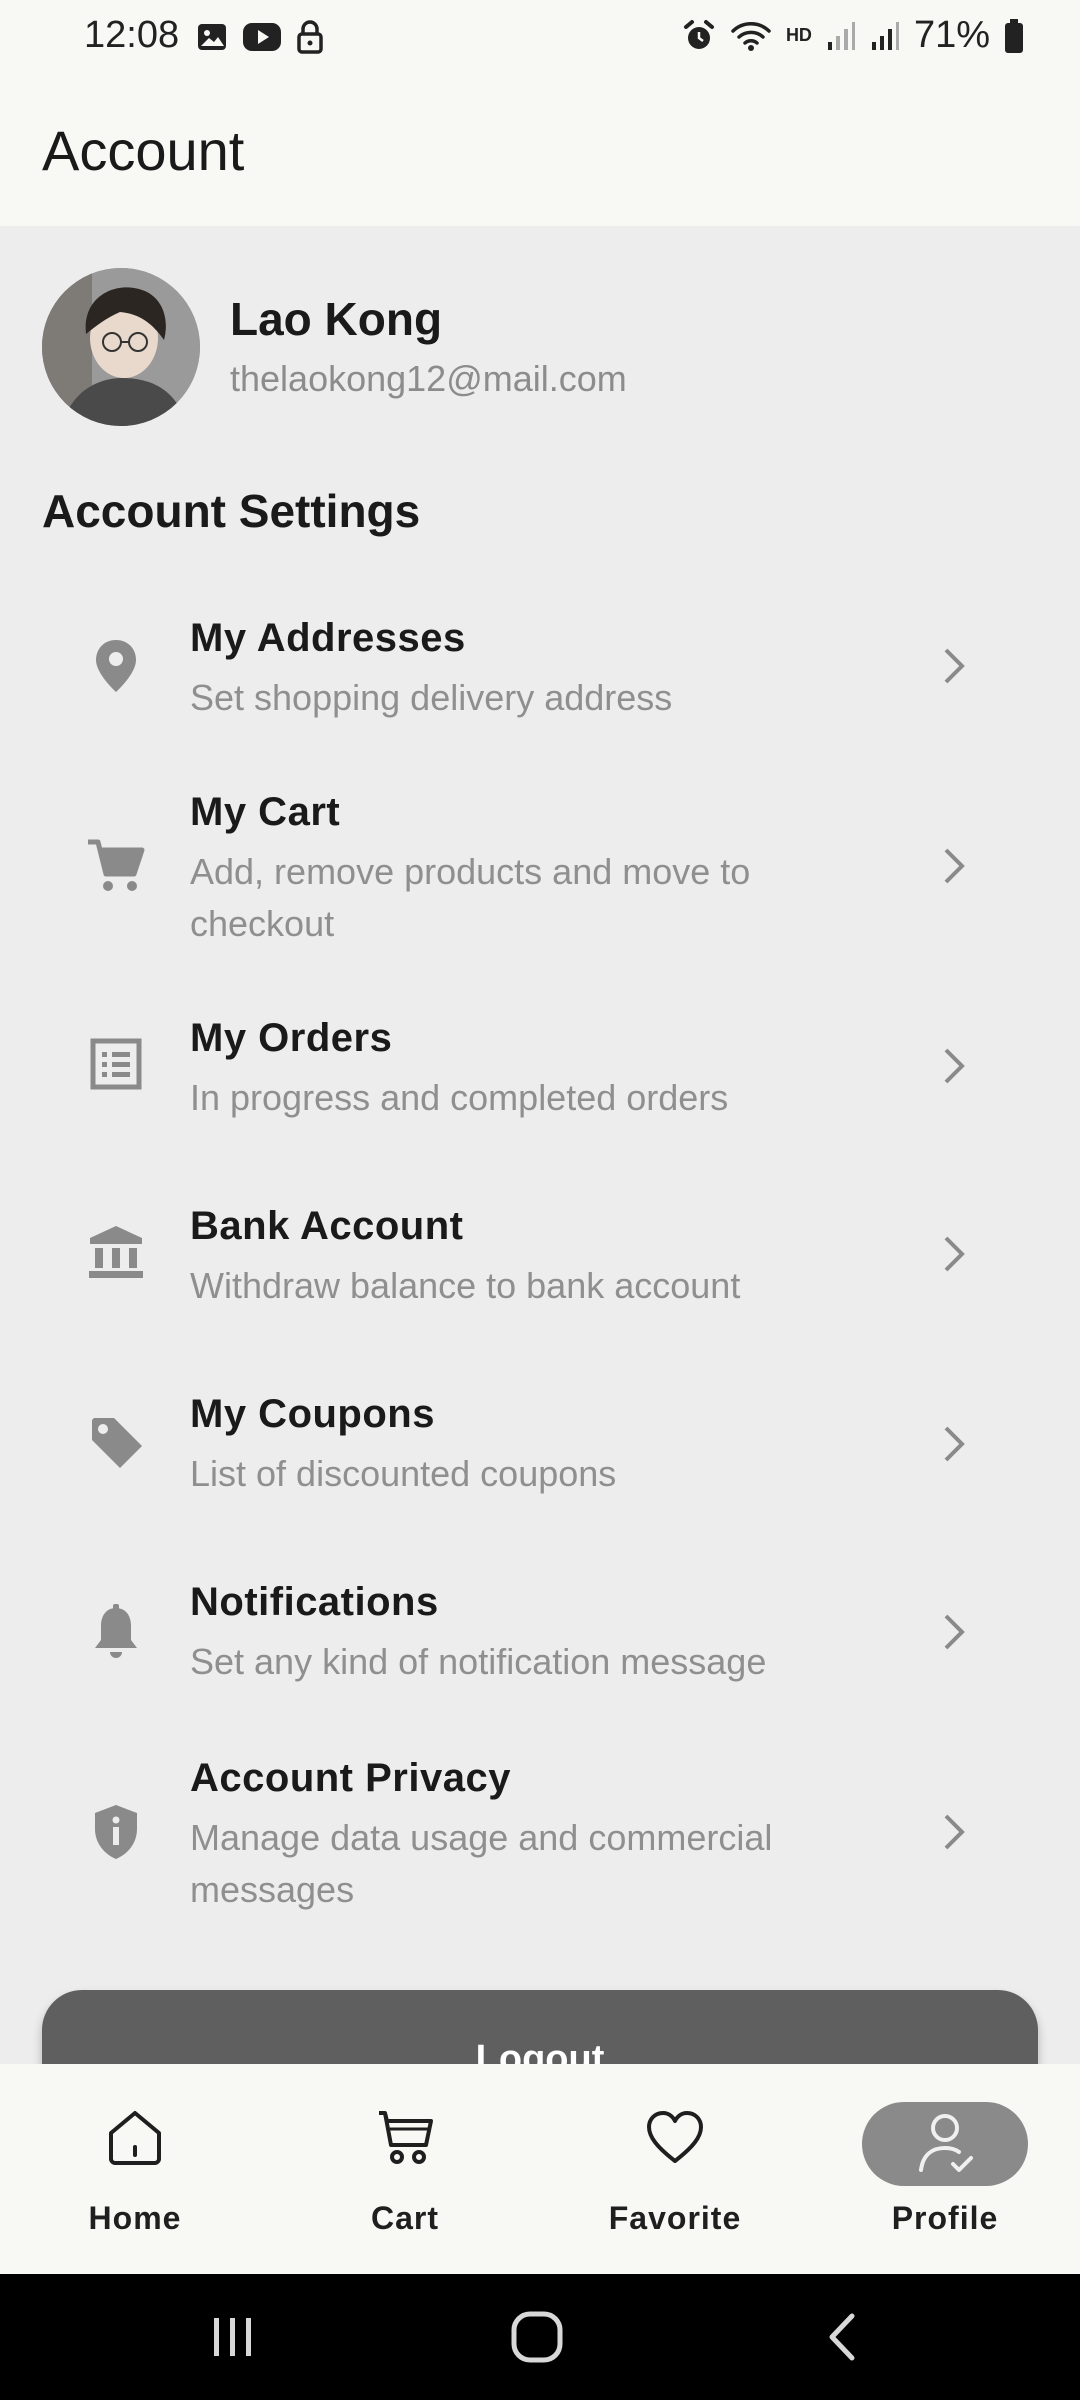  I want to click on page-title: Account, so click(143, 150).